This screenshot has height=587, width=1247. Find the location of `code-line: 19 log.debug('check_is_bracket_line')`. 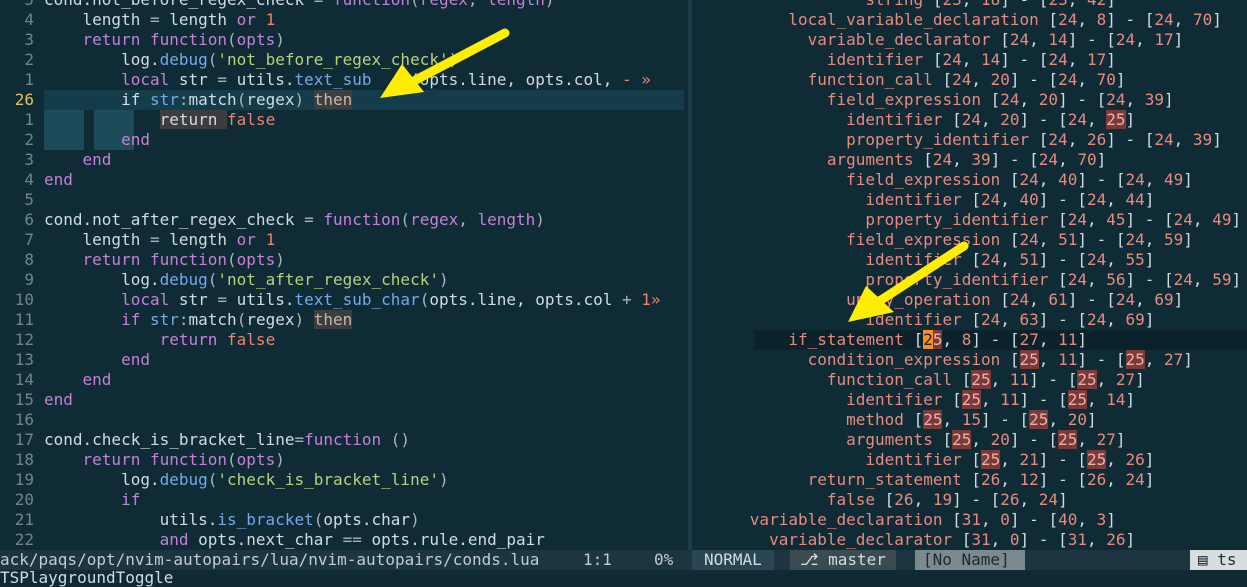

code-line: 19 log.debug('check_is_bracket_line') is located at coordinates (344, 480).